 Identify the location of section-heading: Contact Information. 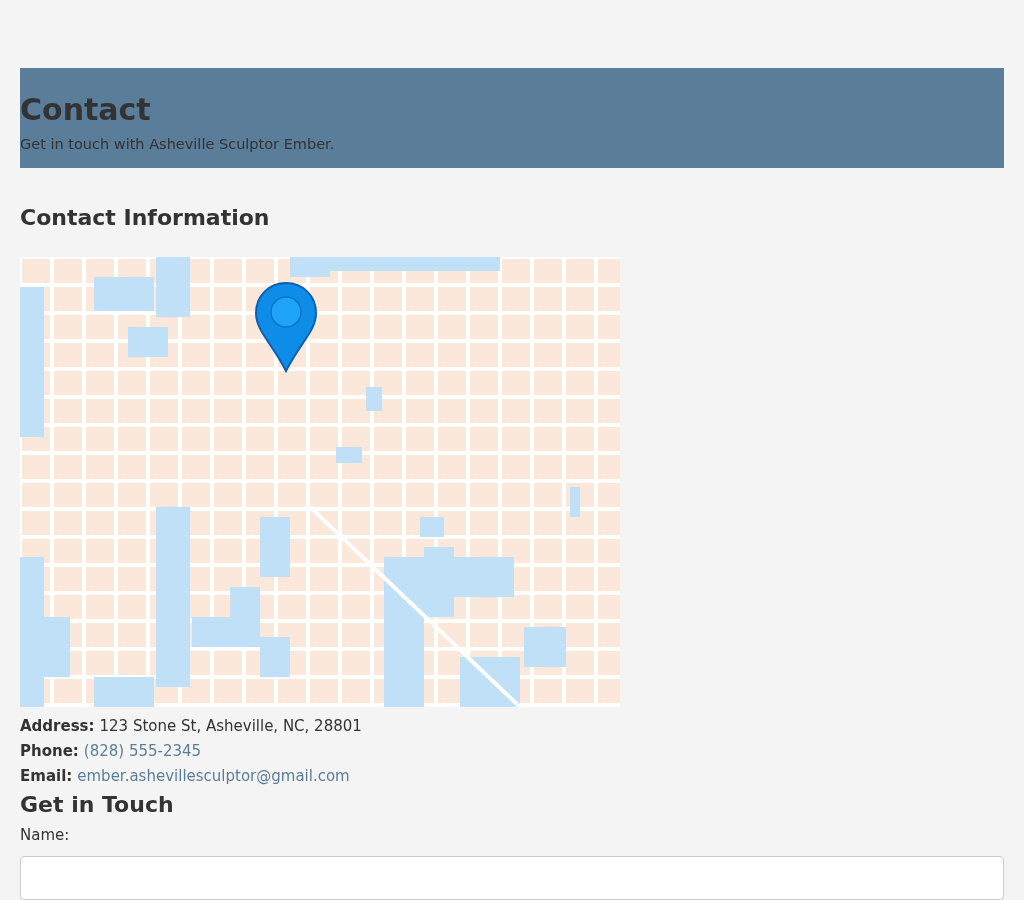
(145, 218).